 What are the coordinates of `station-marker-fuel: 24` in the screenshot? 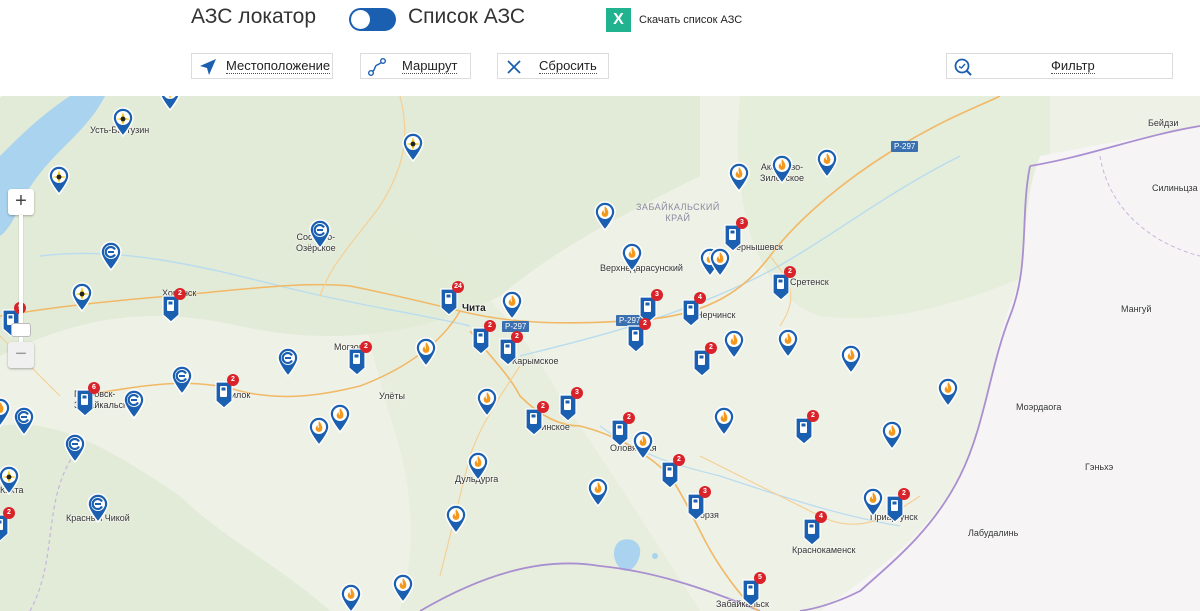 It's located at (450, 298).